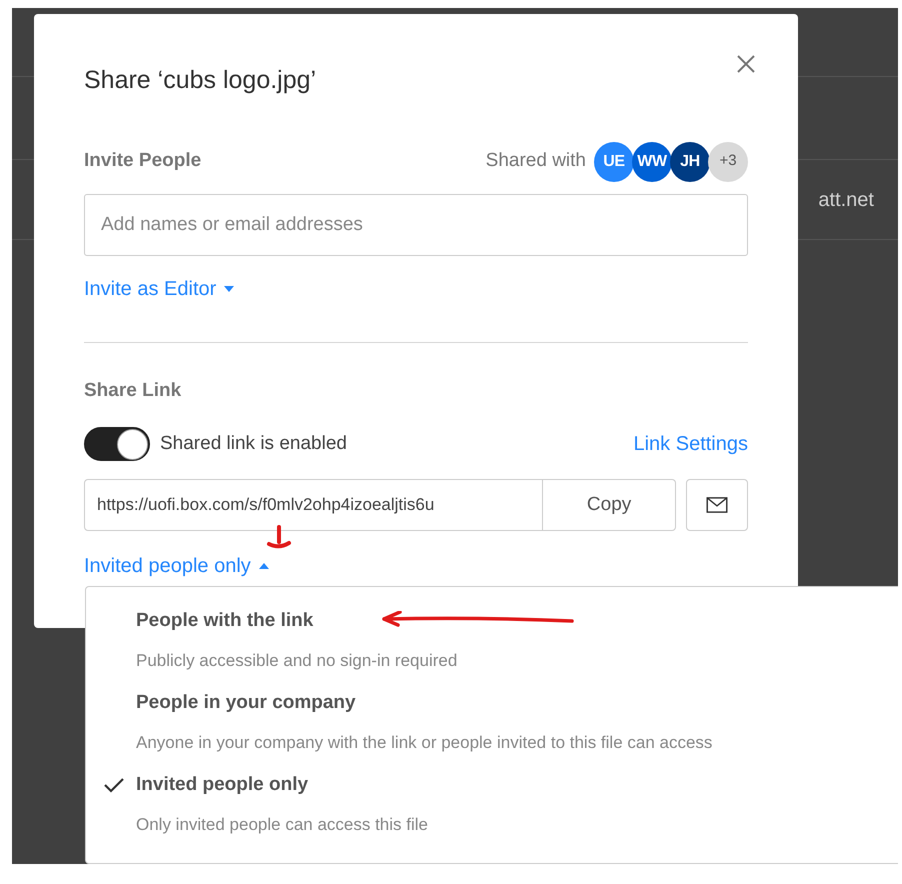 Image resolution: width=902 pixels, height=884 pixels. Describe the element at coordinates (200, 80) in the screenshot. I see `dialog-title: Share ‘cubs logo.jpg’` at that location.